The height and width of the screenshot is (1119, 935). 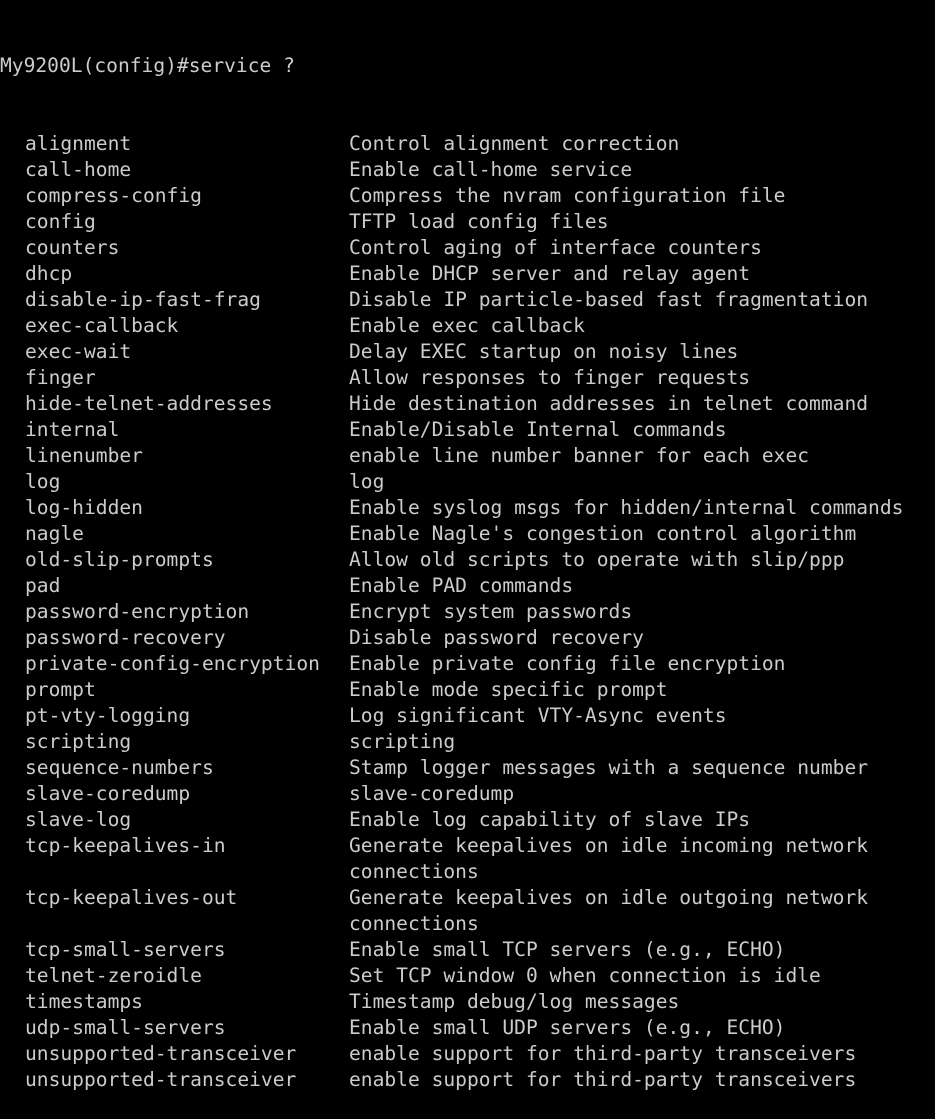 What do you see at coordinates (60, 689) in the screenshot?
I see `command-keyword: prompt` at bounding box center [60, 689].